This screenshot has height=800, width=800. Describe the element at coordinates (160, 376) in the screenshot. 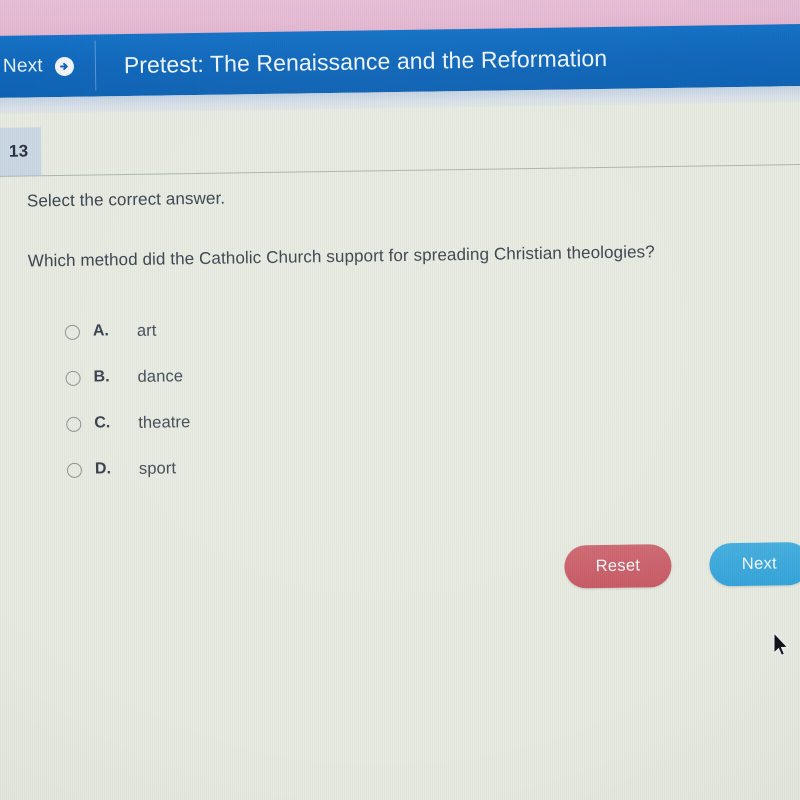

I see `option-text: dance` at that location.